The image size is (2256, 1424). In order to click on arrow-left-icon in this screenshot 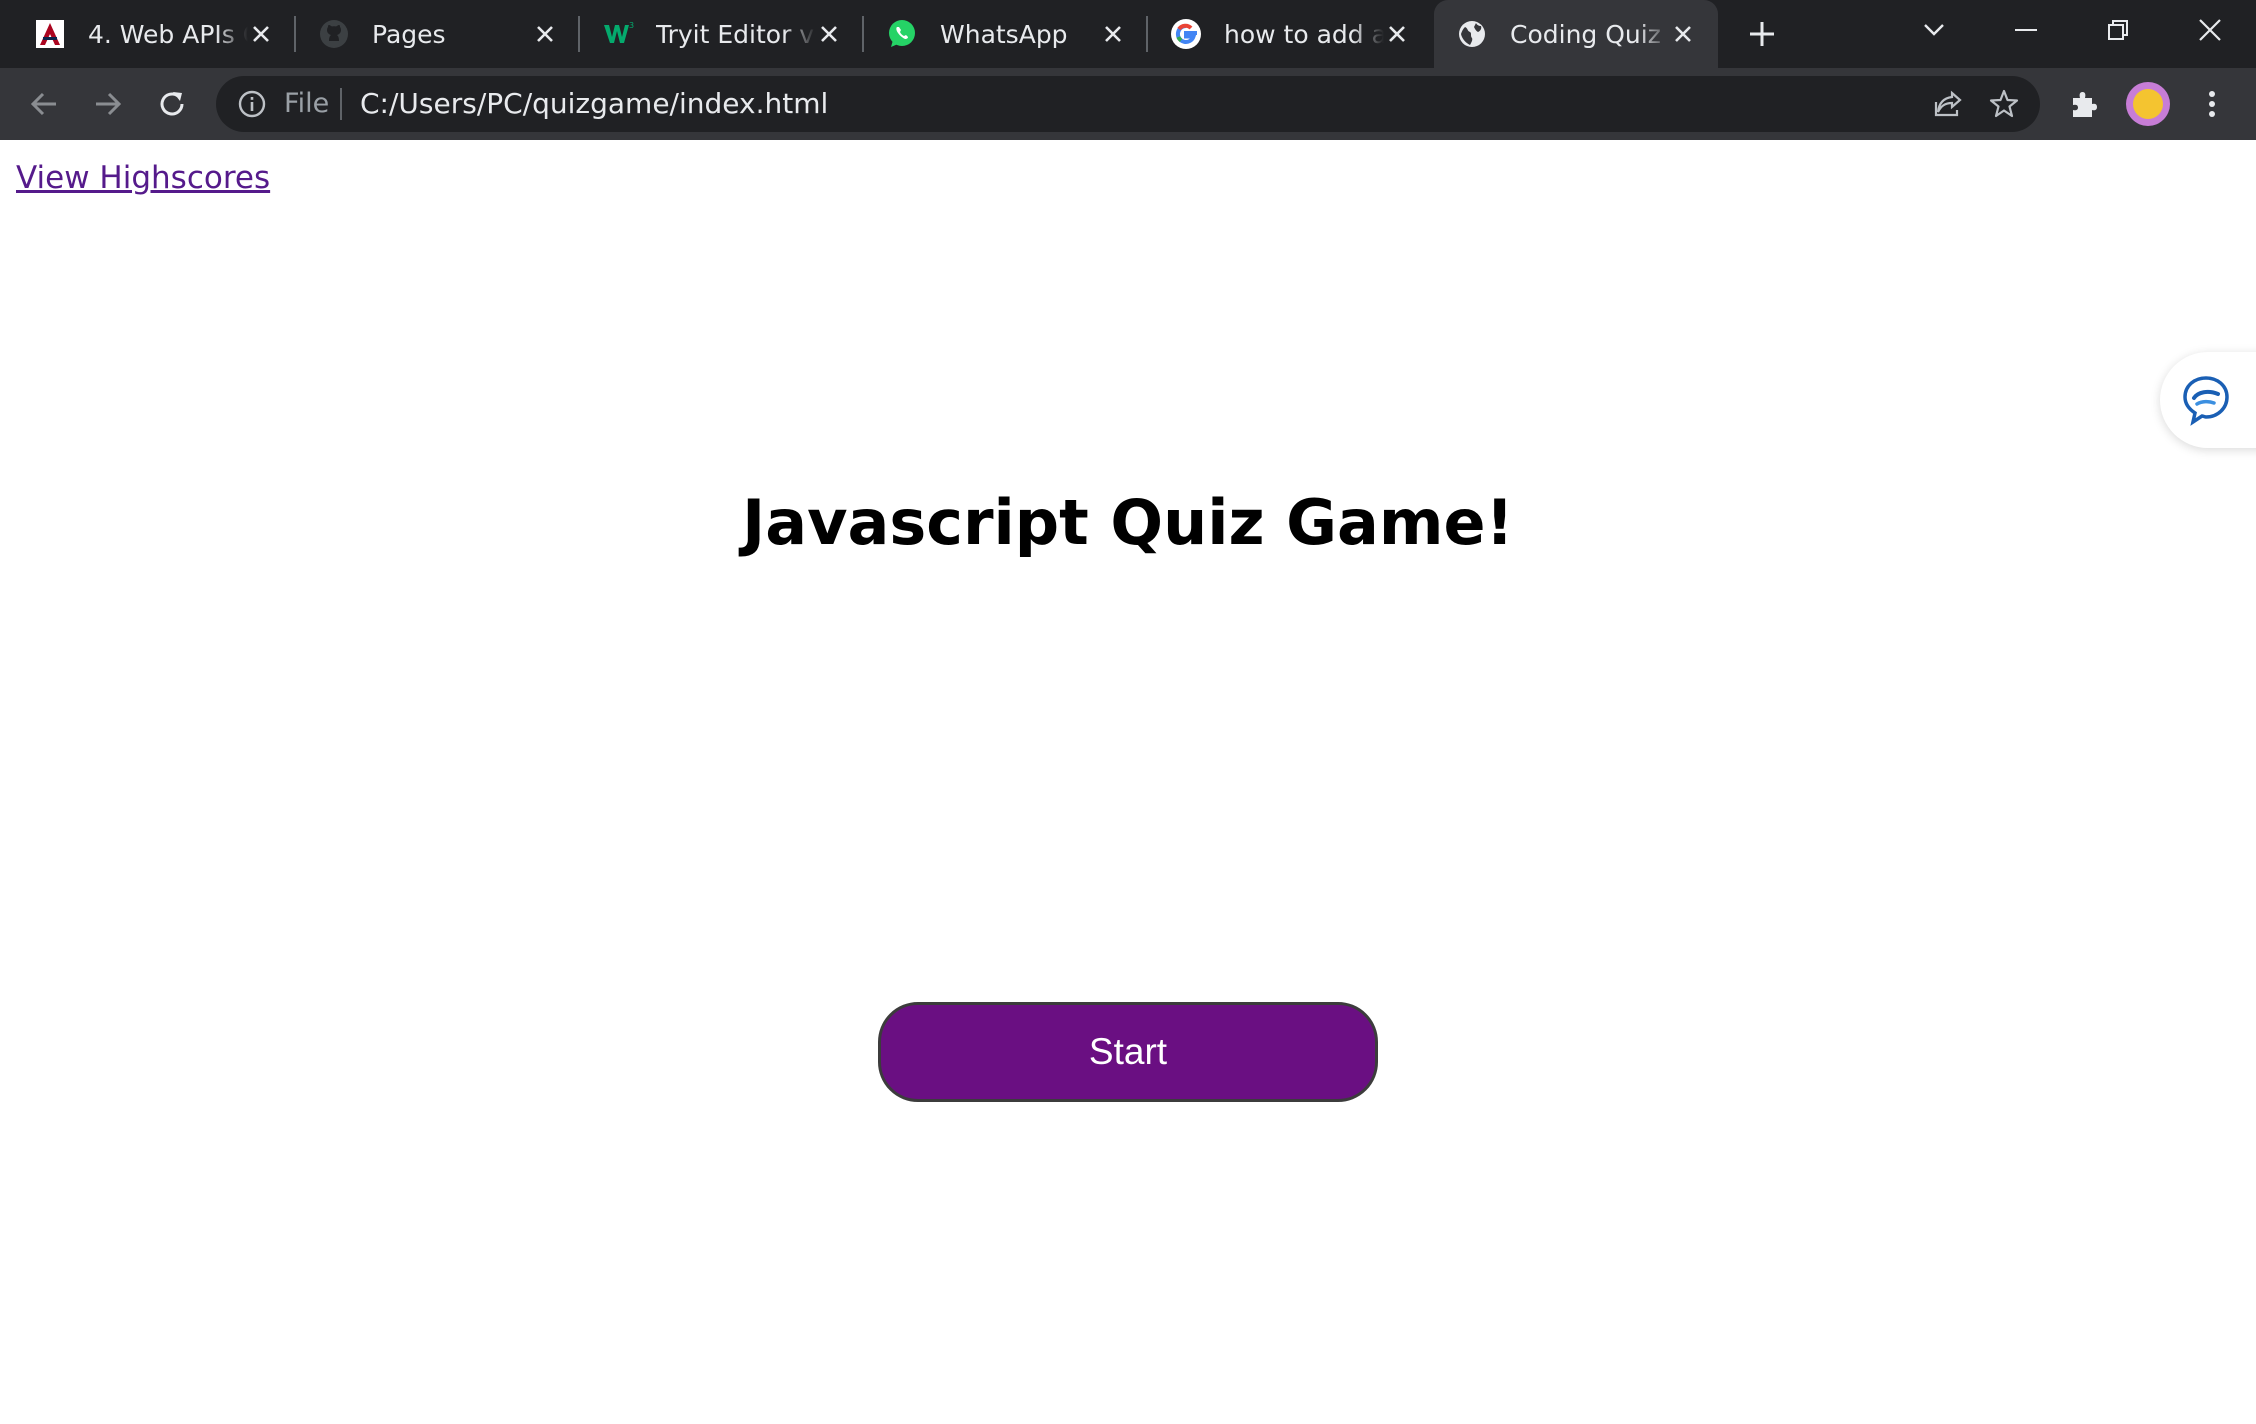, I will do `click(43, 104)`.